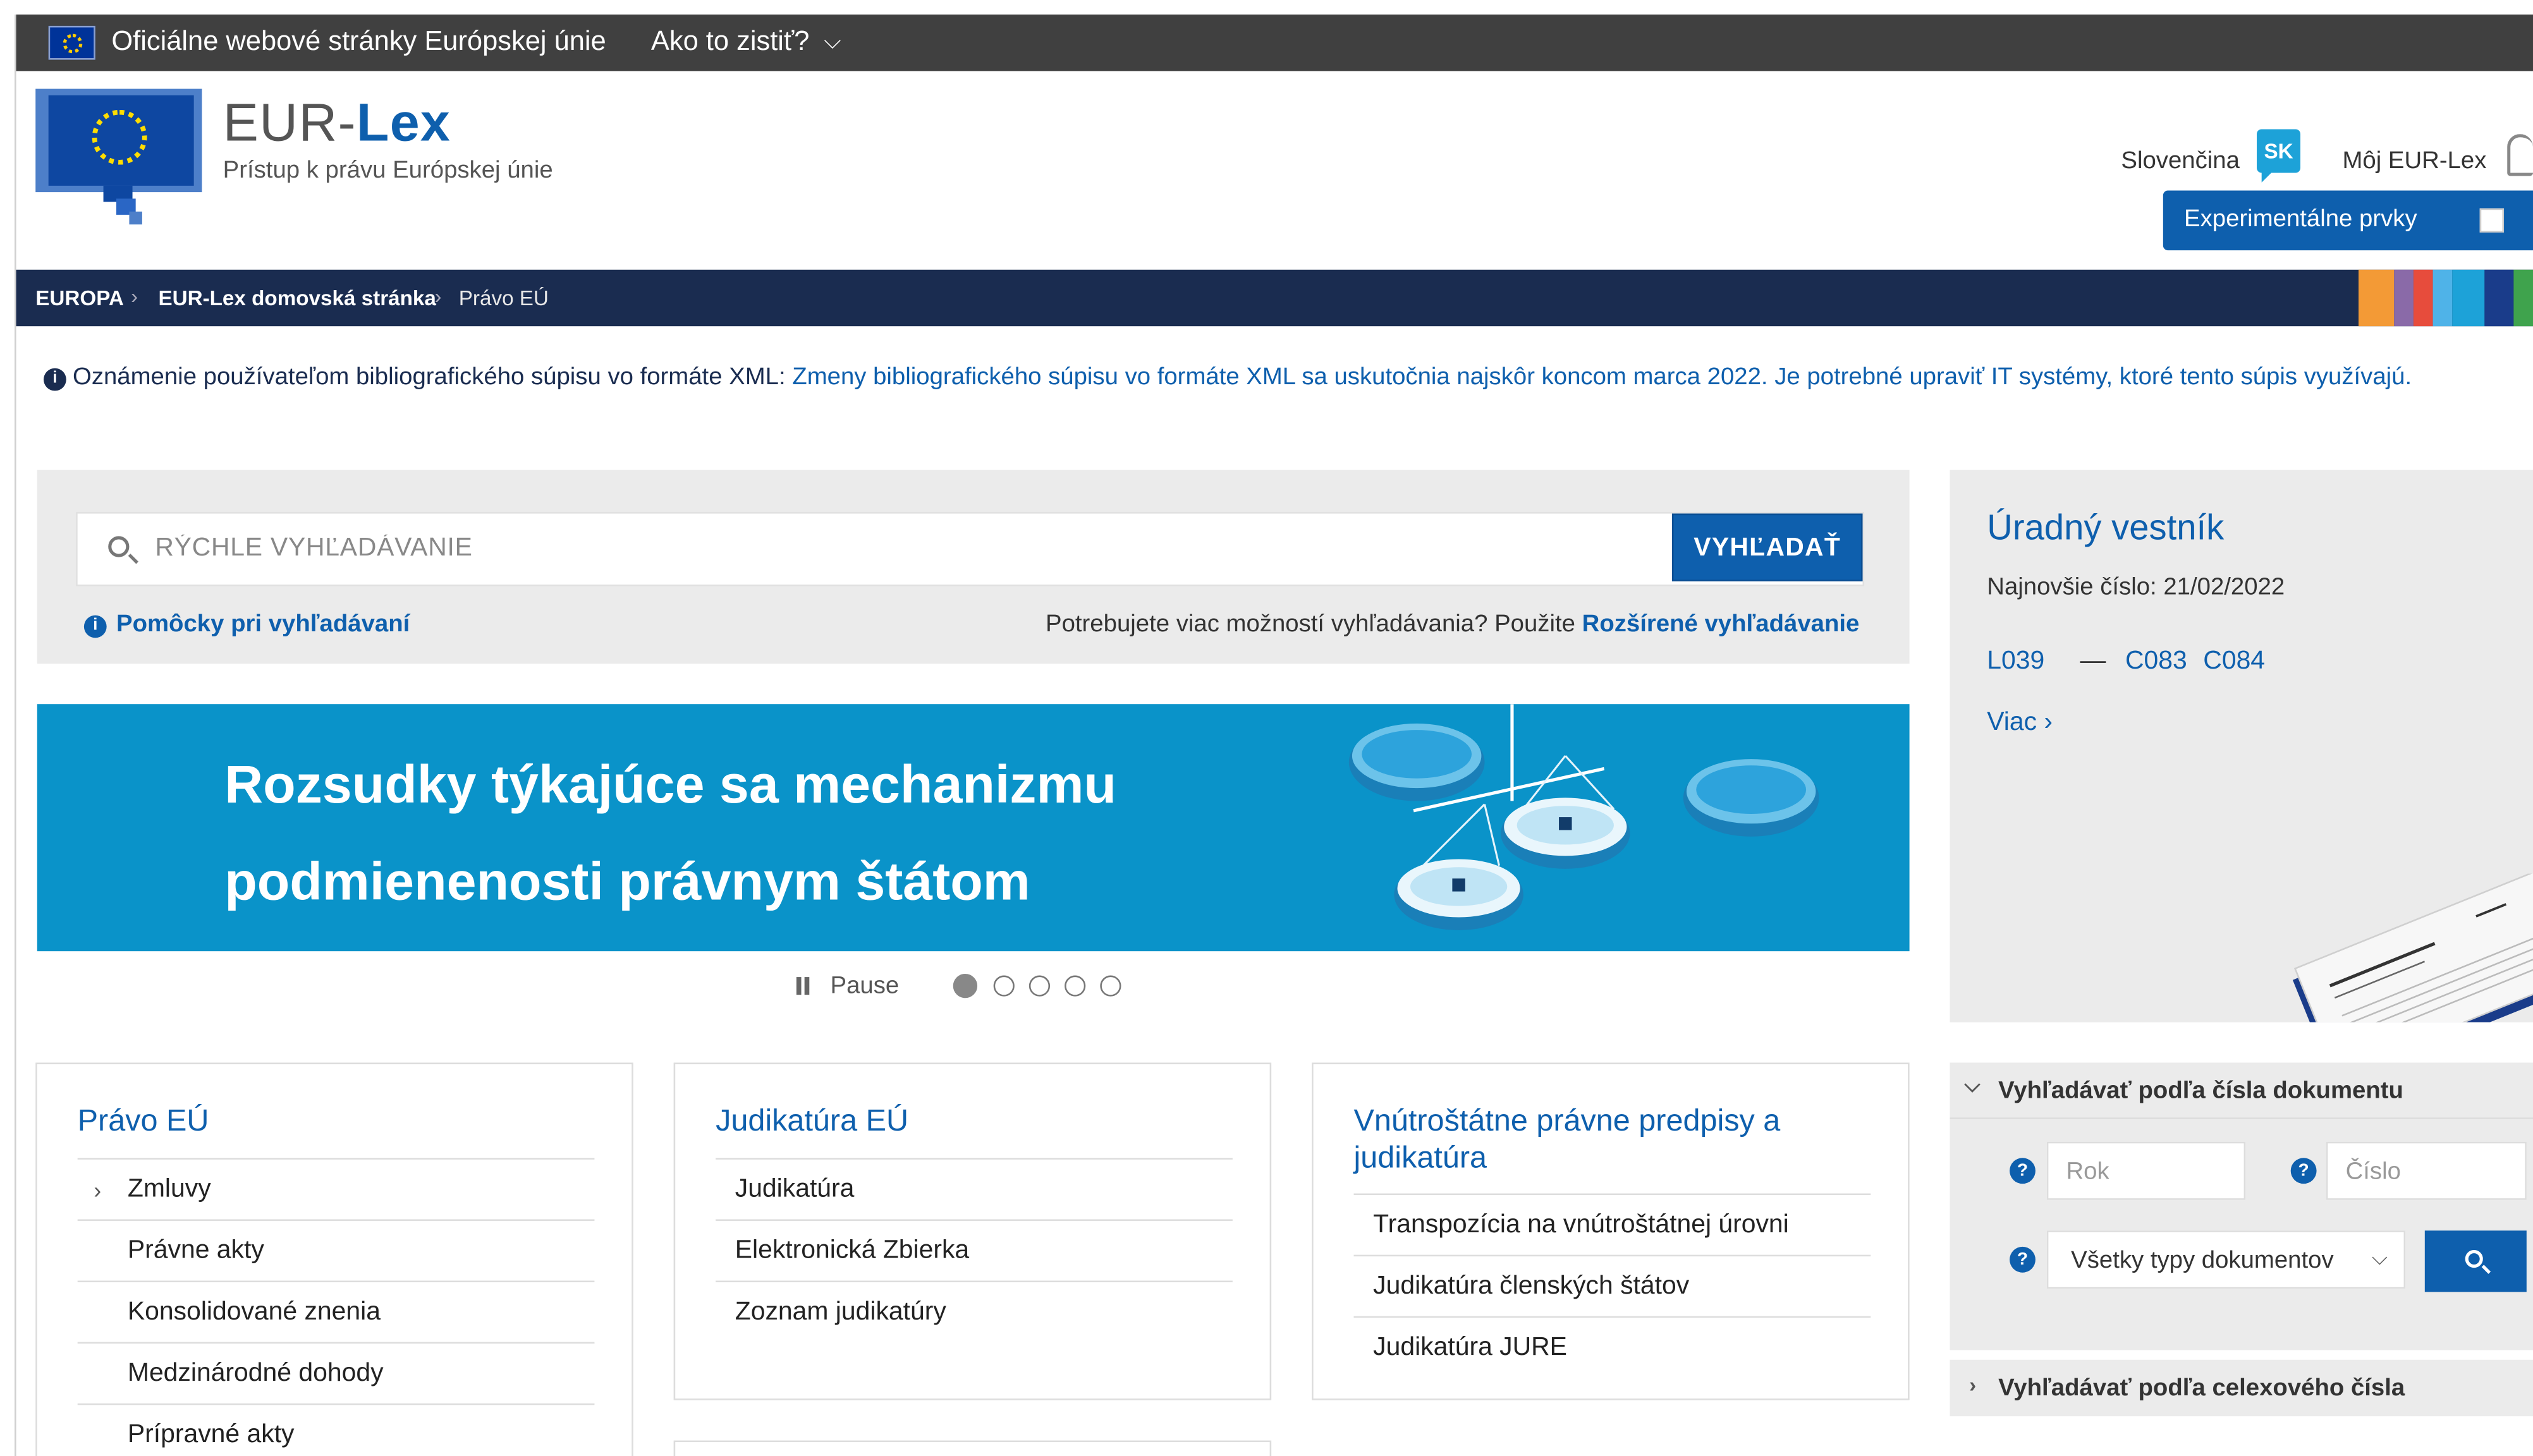  Describe the element at coordinates (2146, 1170) in the screenshot. I see `year-field: Rok` at that location.